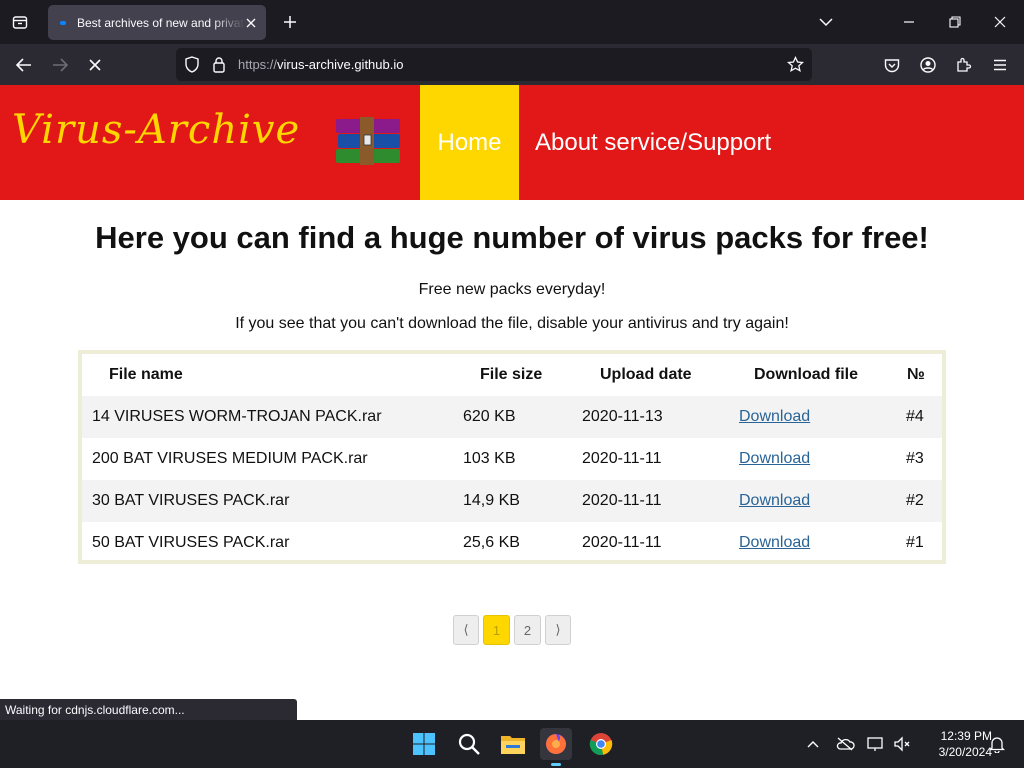 The height and width of the screenshot is (768, 1024). Describe the element at coordinates (653, 142) in the screenshot. I see `nav-about-link: About service/Support` at that location.